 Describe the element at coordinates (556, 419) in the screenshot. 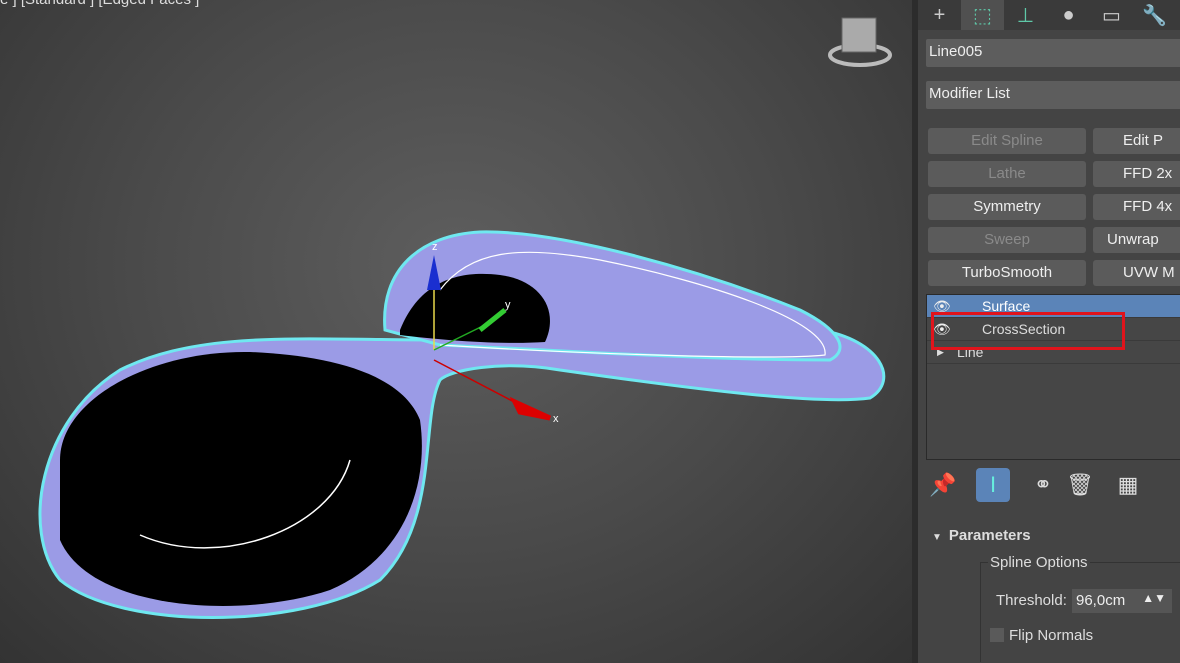

I see `x-axis-label: x` at that location.